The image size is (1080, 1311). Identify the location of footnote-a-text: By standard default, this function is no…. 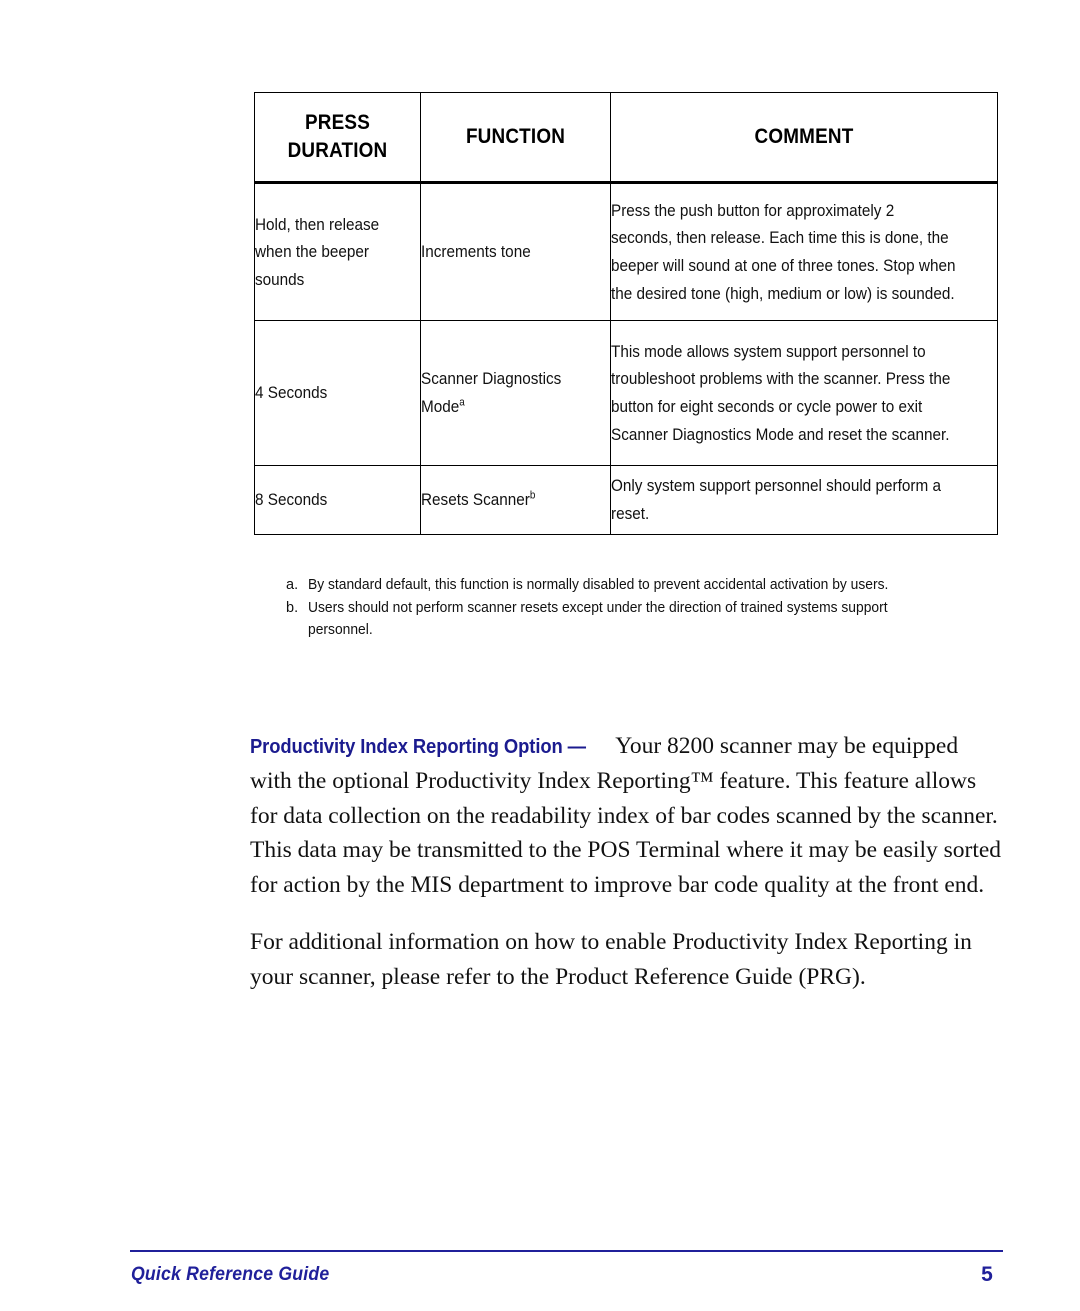
(598, 585).